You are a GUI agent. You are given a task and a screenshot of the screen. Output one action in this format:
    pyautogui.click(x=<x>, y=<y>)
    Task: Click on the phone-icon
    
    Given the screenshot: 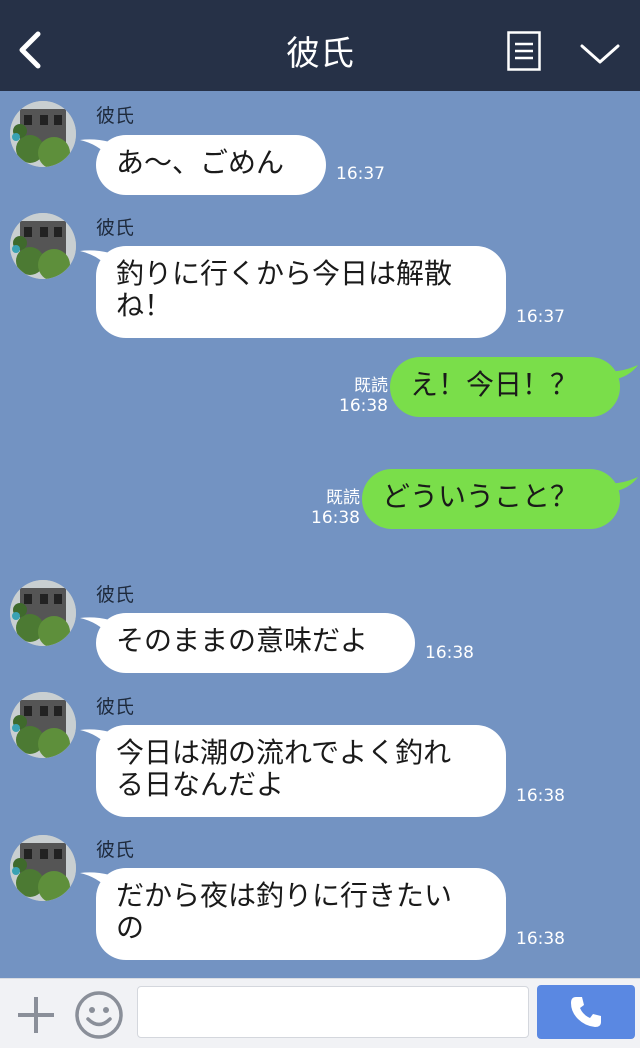 What is the action you would take?
    pyautogui.click(x=586, y=1012)
    